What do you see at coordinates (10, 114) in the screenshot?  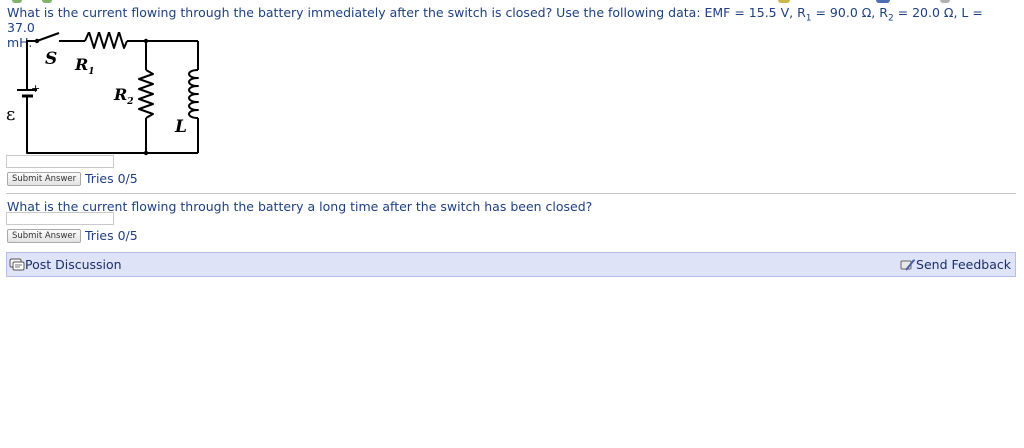 I see `emf-label: ε` at bounding box center [10, 114].